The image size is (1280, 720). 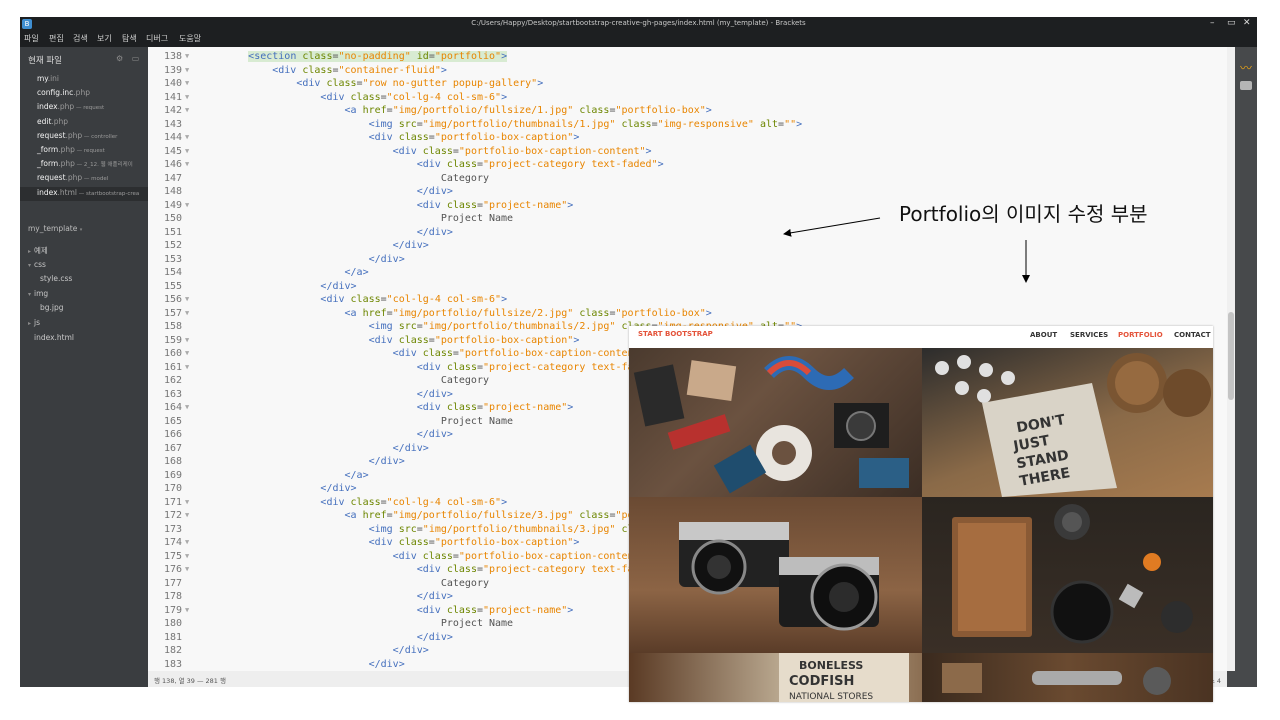 I want to click on preview-nav-portfolio: PORTFOLIO, so click(x=1140, y=335).